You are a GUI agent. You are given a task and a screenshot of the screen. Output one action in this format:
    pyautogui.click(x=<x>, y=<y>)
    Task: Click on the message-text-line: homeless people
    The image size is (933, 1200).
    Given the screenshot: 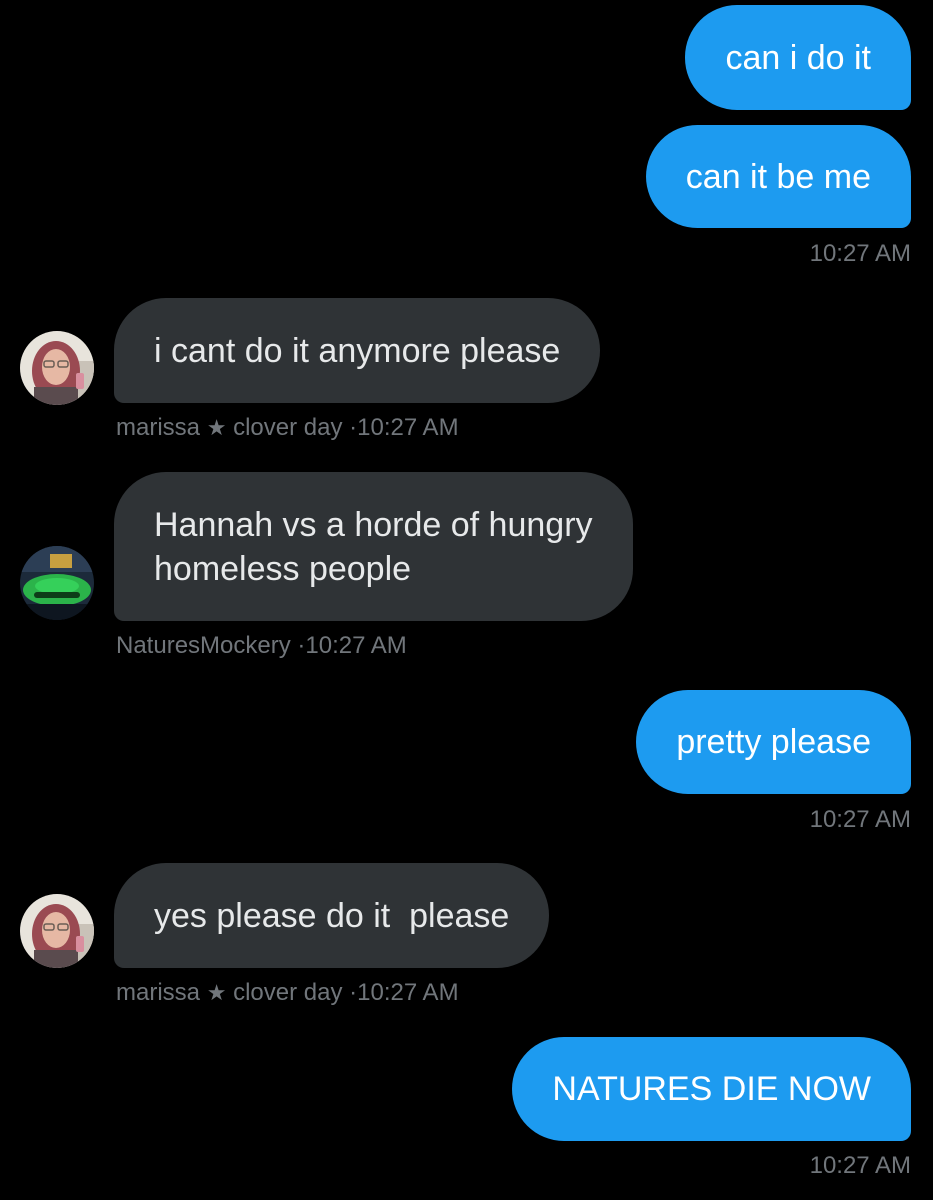 What is the action you would take?
    pyautogui.click(x=283, y=568)
    